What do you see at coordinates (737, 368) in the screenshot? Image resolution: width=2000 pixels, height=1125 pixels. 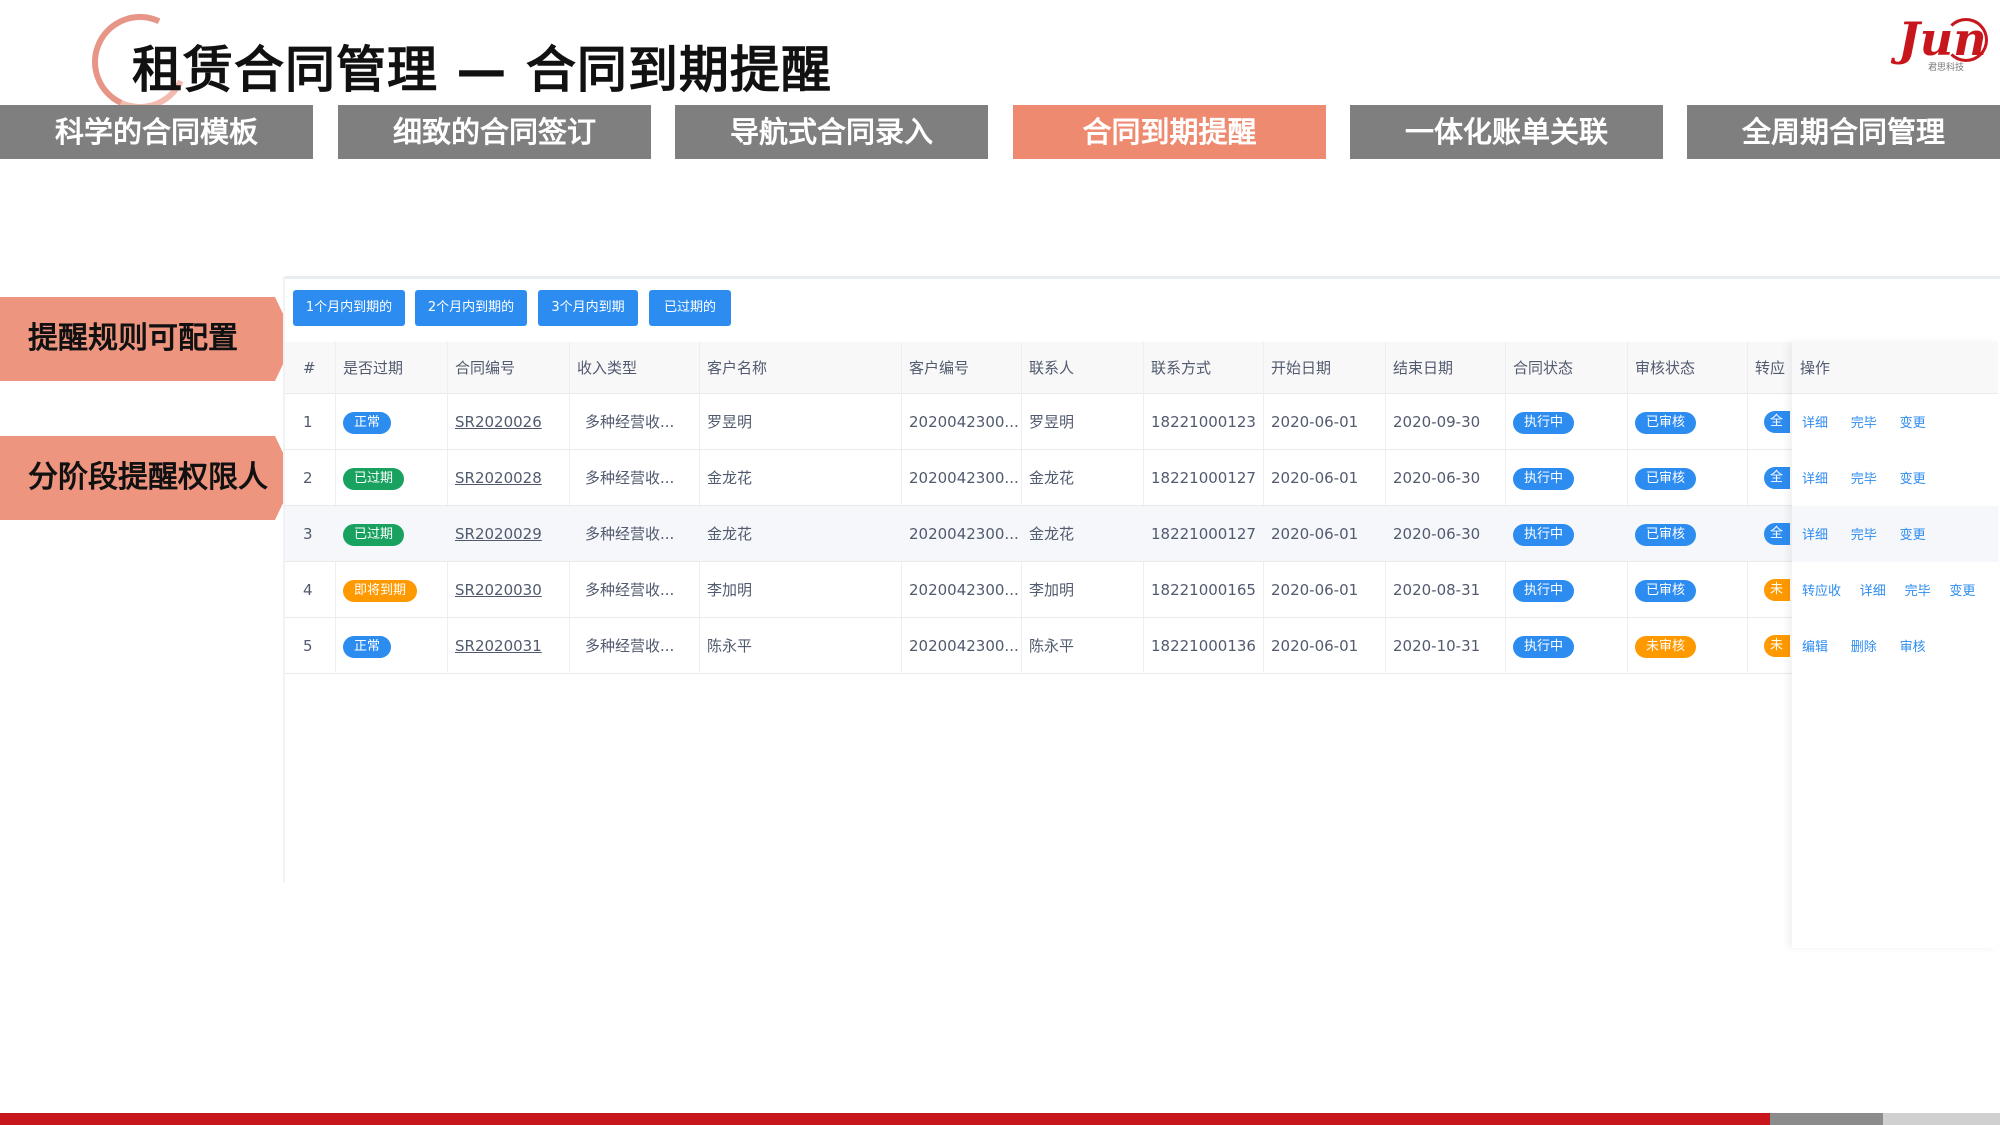 I see `th-customer-name: 客户名称` at bounding box center [737, 368].